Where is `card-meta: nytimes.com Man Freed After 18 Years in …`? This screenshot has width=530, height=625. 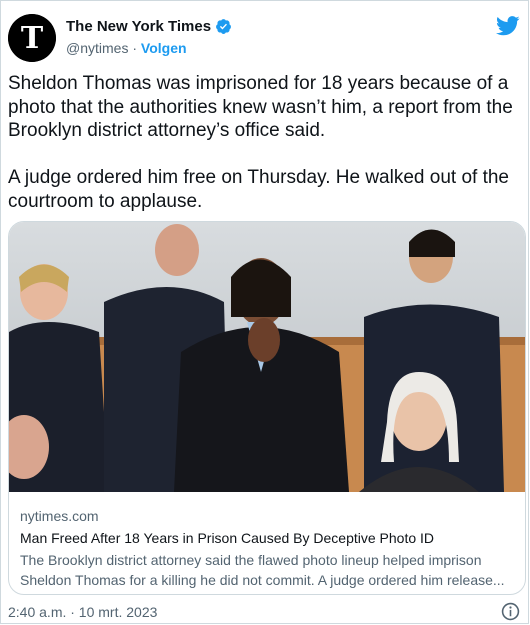 card-meta: nytimes.com Man Freed After 18 Years in … is located at coordinates (268, 549).